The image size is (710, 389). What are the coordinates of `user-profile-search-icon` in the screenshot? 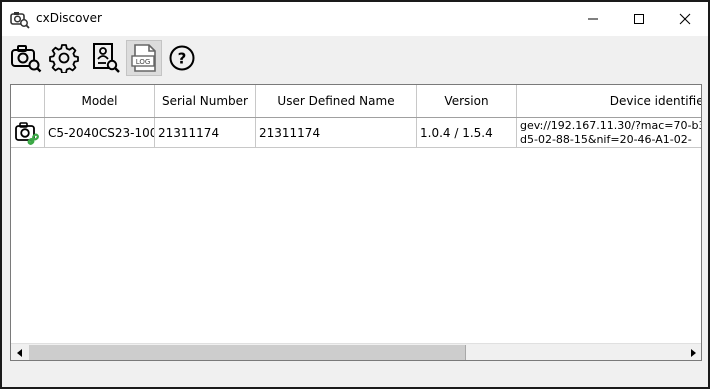 It's located at (106, 58).